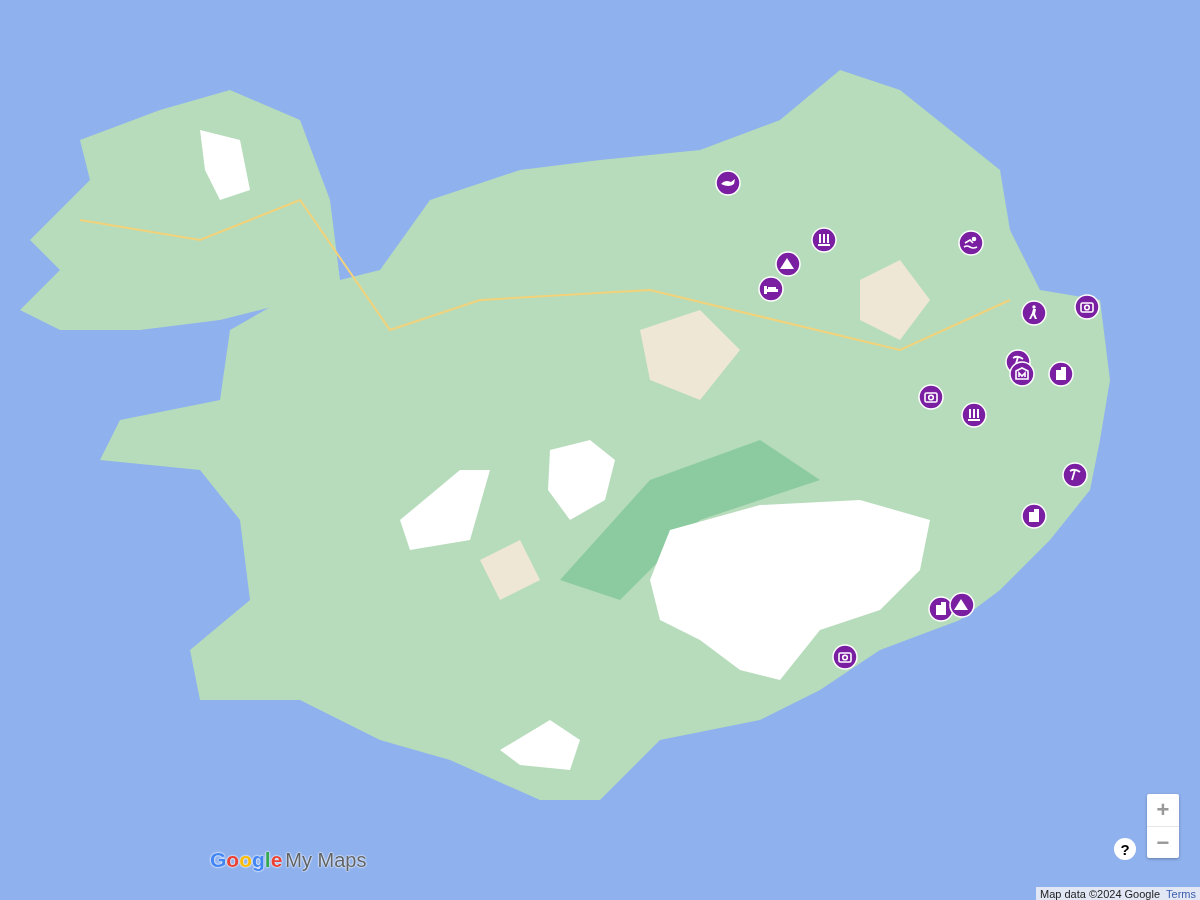 The width and height of the screenshot is (1200, 900). Describe the element at coordinates (1034, 313) in the screenshot. I see `hiker-marker-icon` at that location.